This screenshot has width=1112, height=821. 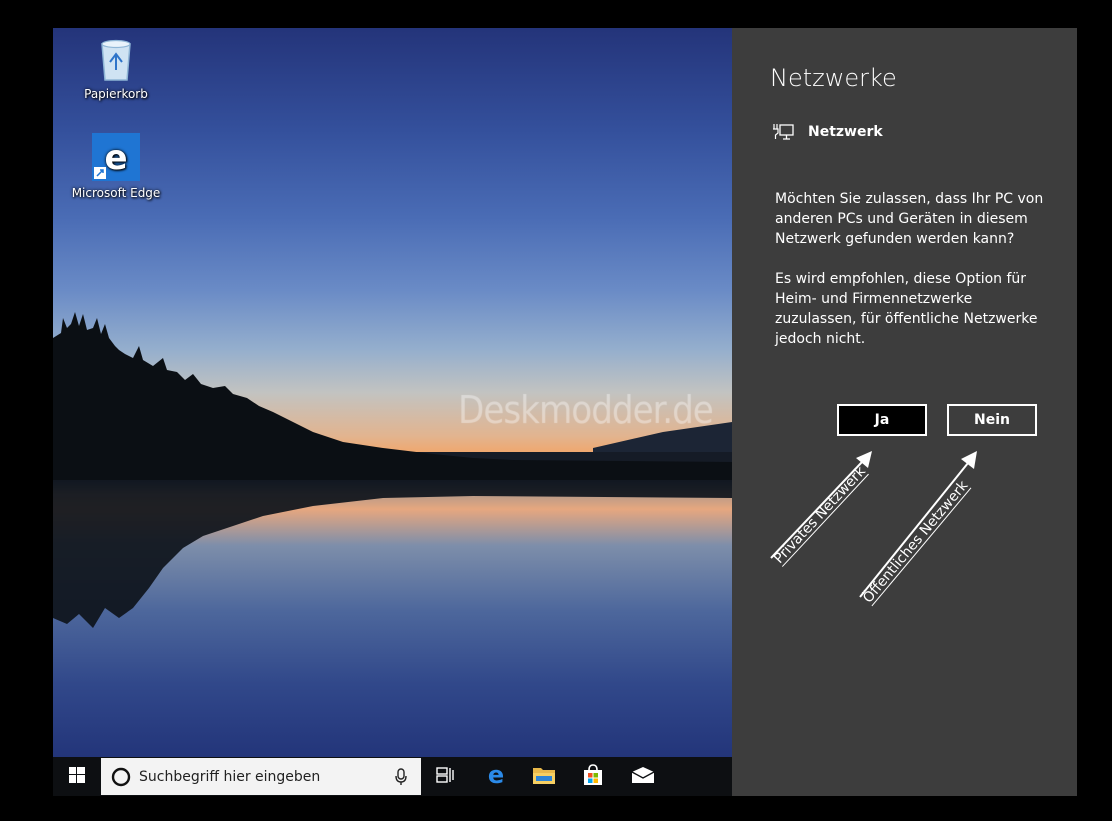 I want to click on cortana-icon, so click(x=121, y=777).